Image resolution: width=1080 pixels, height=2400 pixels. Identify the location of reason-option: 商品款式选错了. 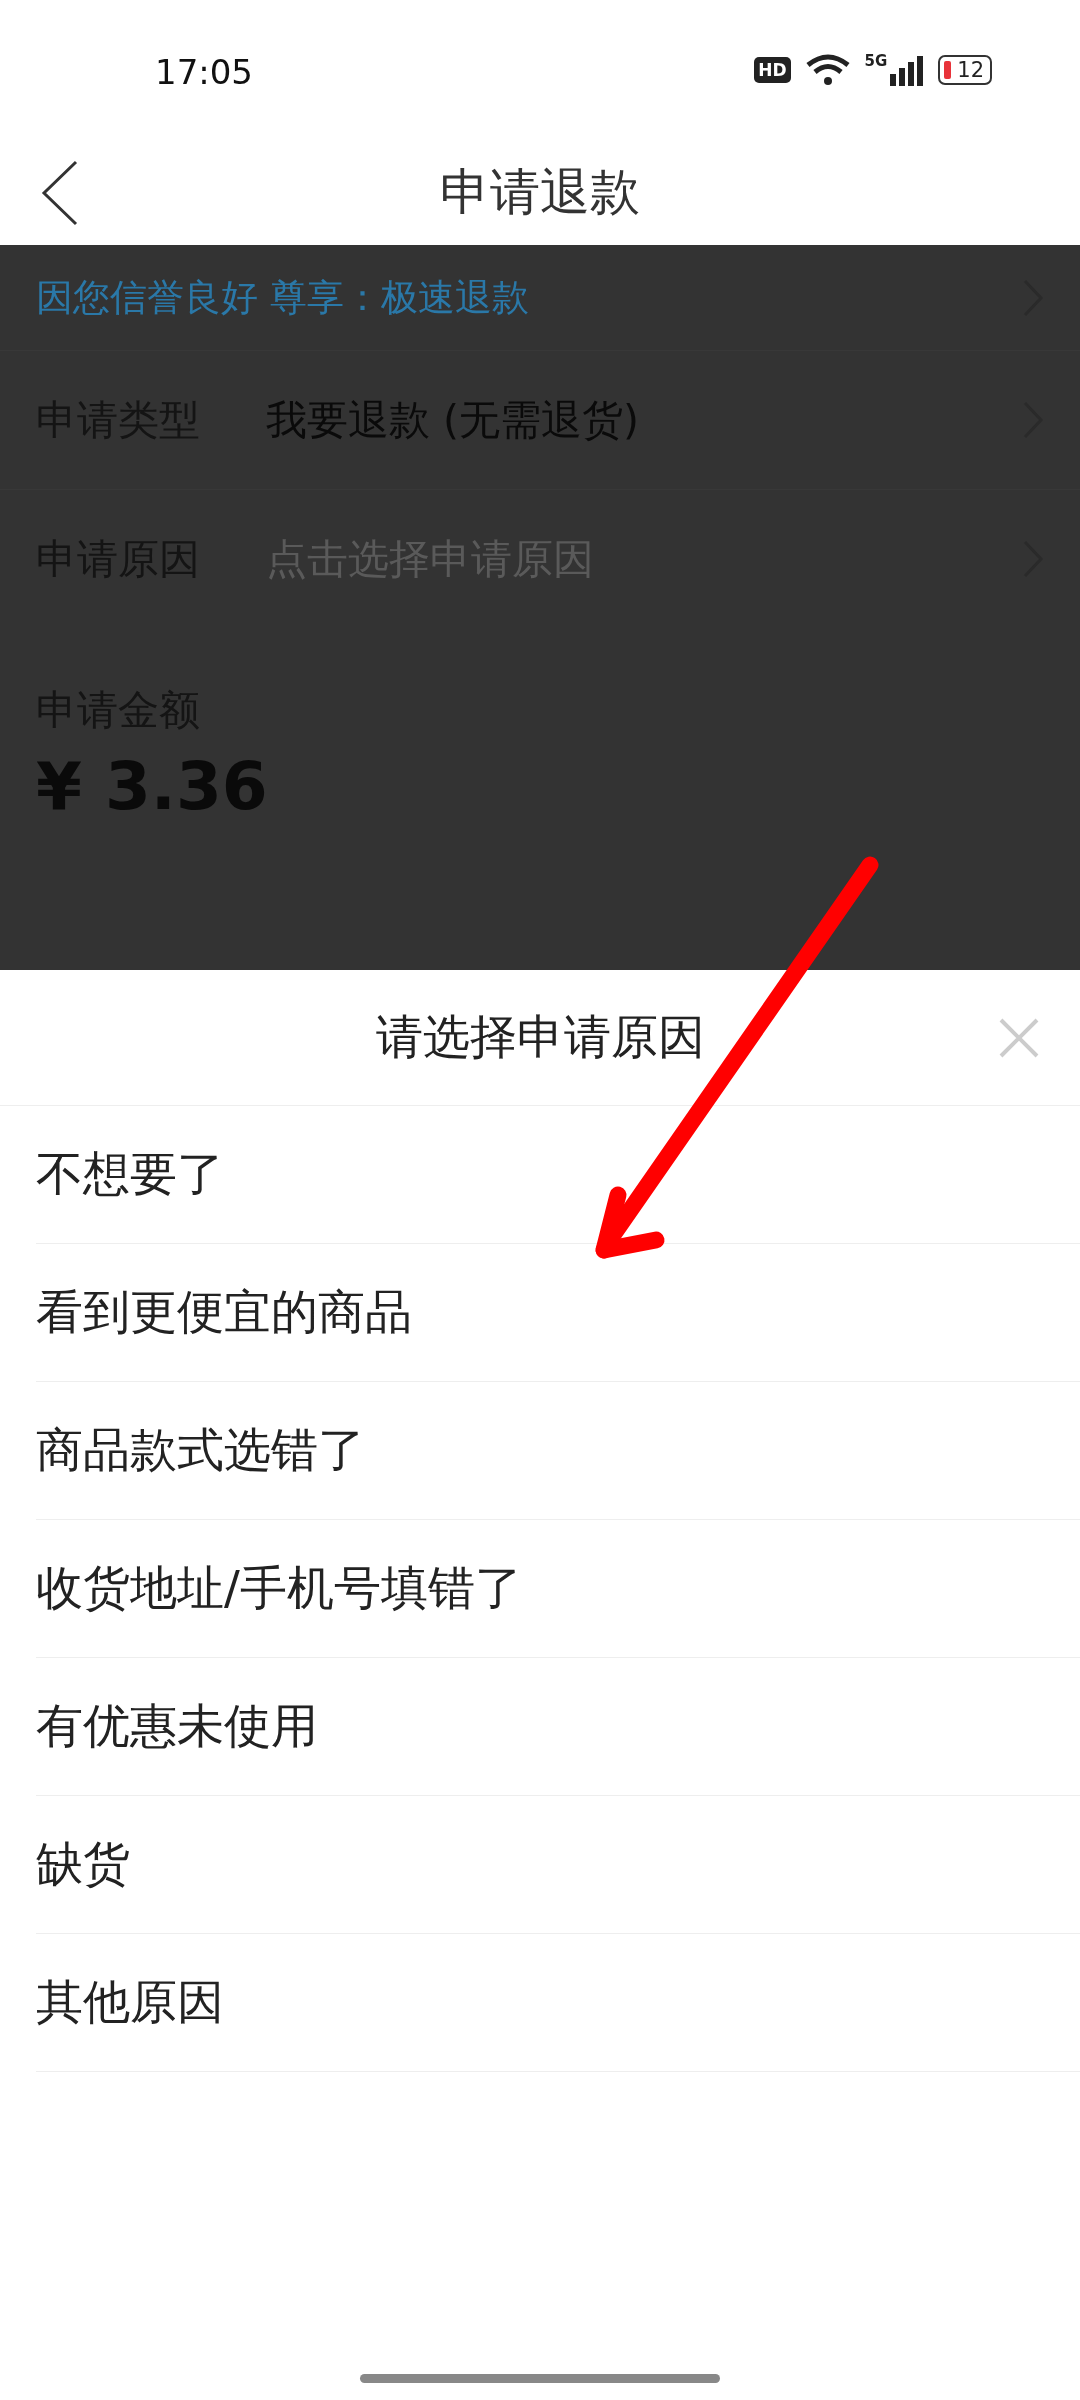
(558, 1451).